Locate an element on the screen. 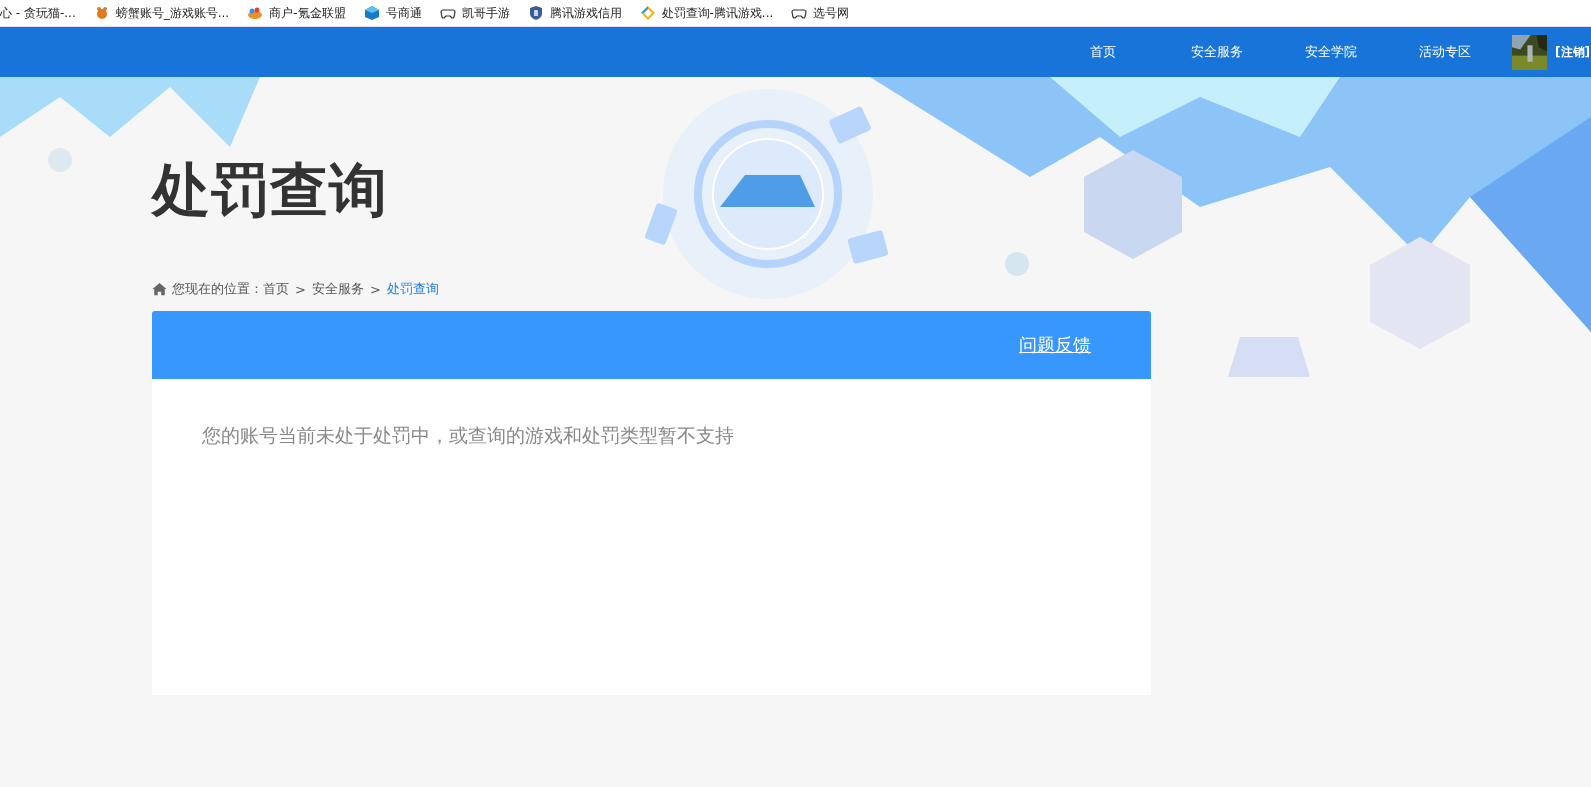 The image size is (1591, 787). breadcrumb-label: 您现在的位置： is located at coordinates (217, 289).